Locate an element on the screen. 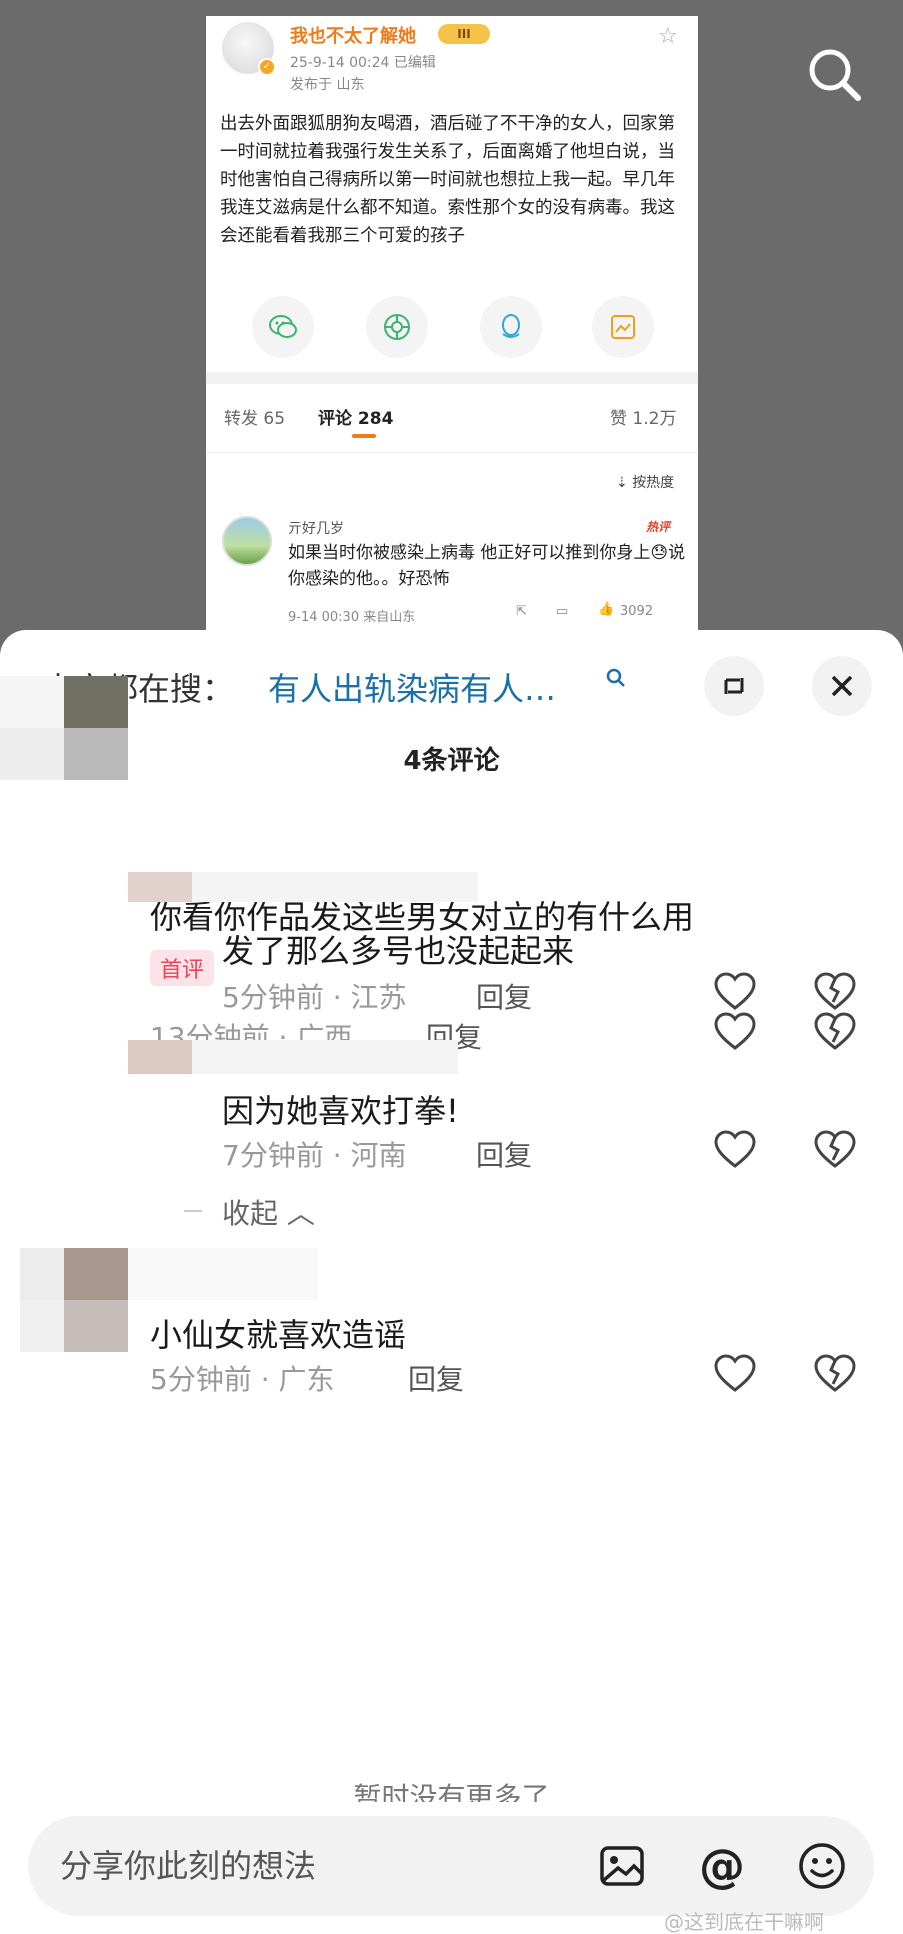 Image resolution: width=903 pixels, height=1934 pixels. comment-meta: 9-14 00:30 来自山东 is located at coordinates (352, 617).